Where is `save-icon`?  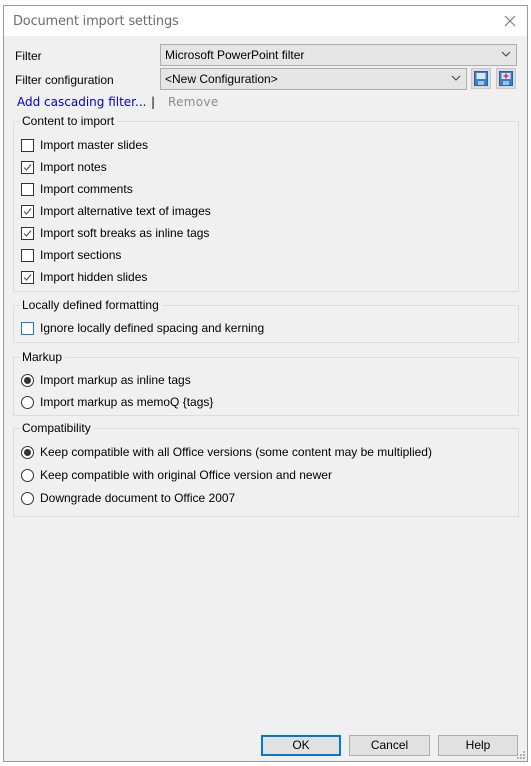 save-icon is located at coordinates (481, 78).